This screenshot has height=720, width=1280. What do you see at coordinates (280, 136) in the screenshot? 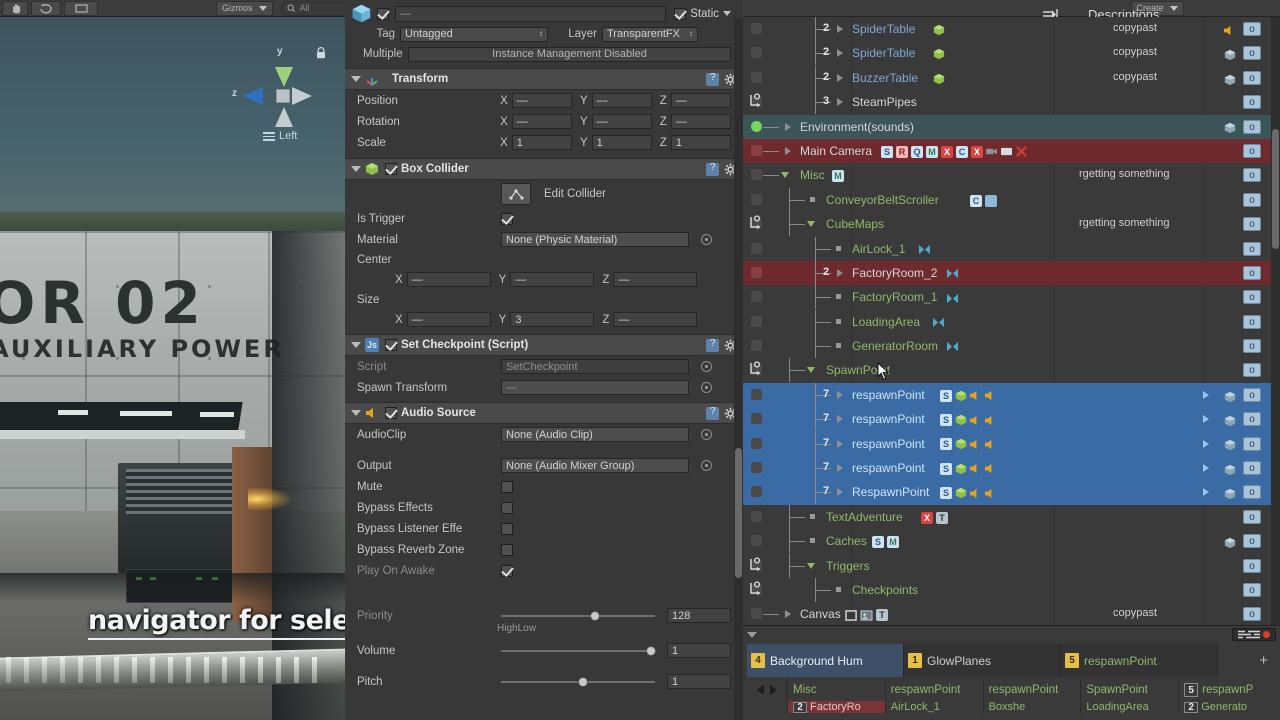
I see `gizmo-view-mode: Left` at bounding box center [280, 136].